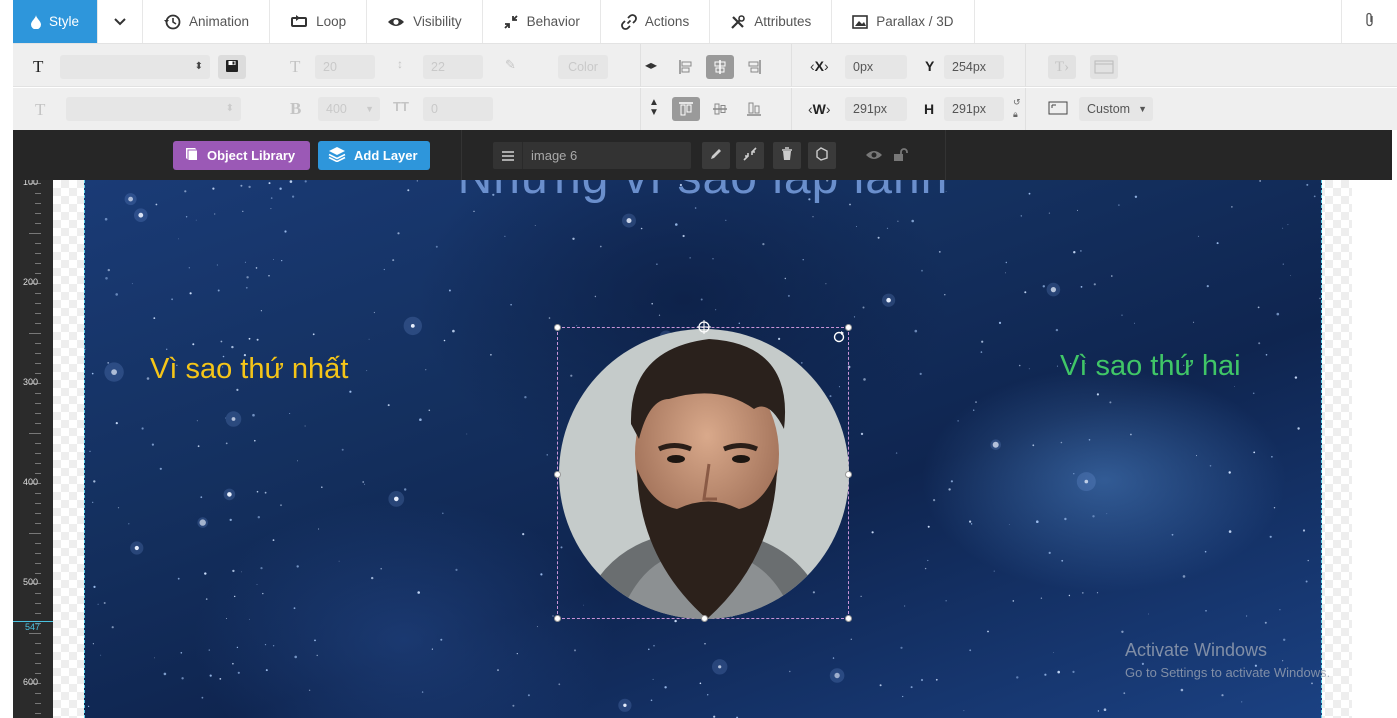 This screenshot has width=1397, height=718. What do you see at coordinates (374, 155) in the screenshot?
I see `add-layer-button: Add Layer` at bounding box center [374, 155].